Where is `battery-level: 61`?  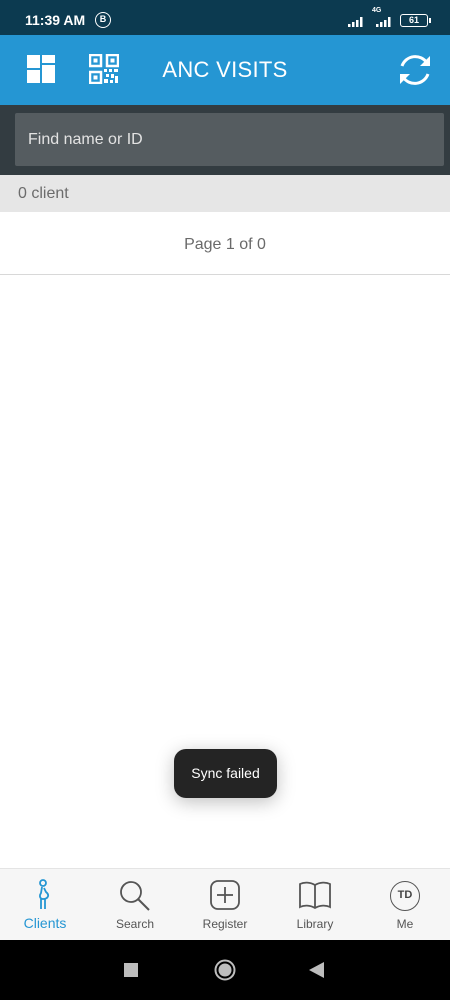 battery-level: 61 is located at coordinates (413, 20).